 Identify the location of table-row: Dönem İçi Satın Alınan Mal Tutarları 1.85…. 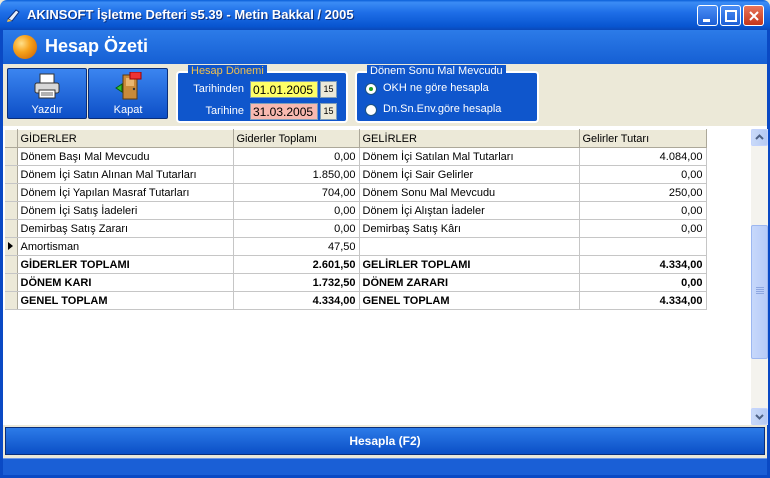
(356, 174).